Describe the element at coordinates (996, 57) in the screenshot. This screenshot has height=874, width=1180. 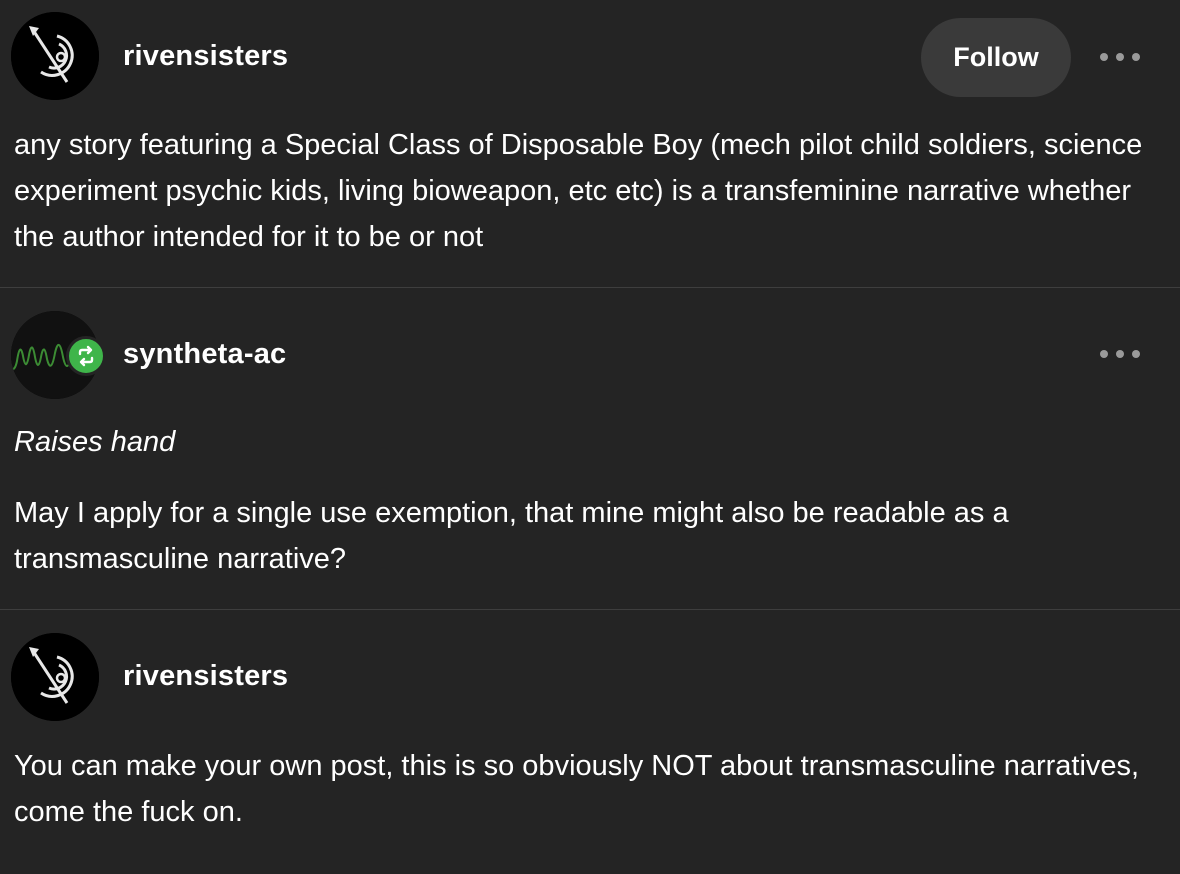
I see `follow-button: Follow` at that location.